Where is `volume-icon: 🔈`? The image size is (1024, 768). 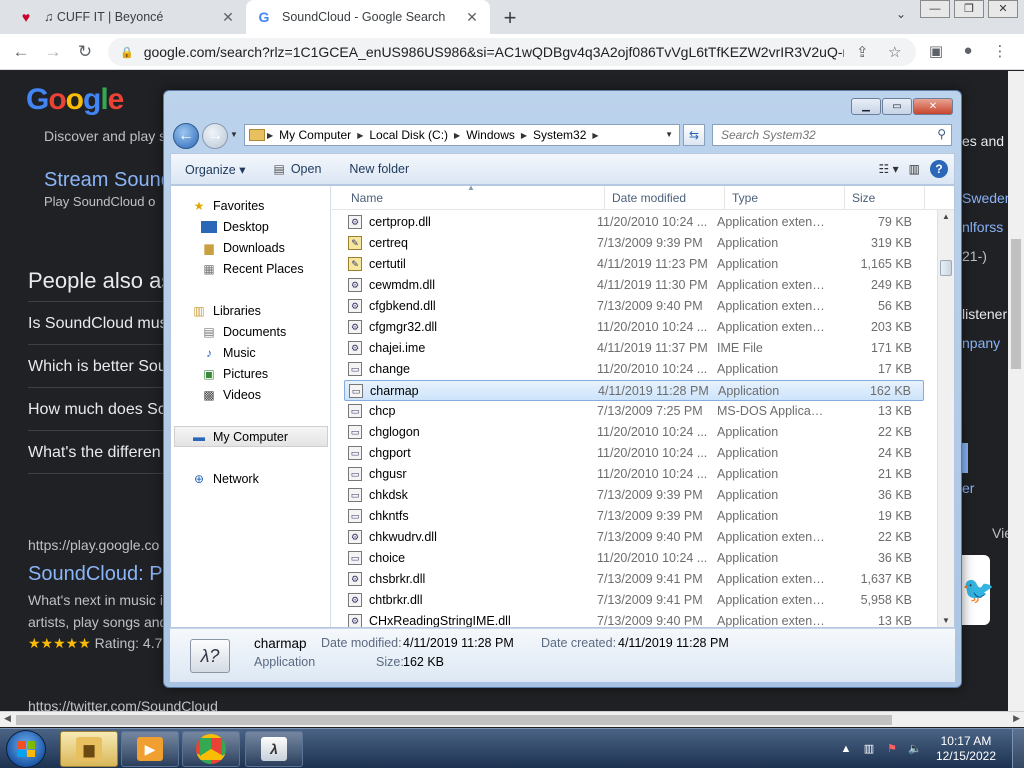
volume-icon: 🔈 is located at coordinates (915, 749).